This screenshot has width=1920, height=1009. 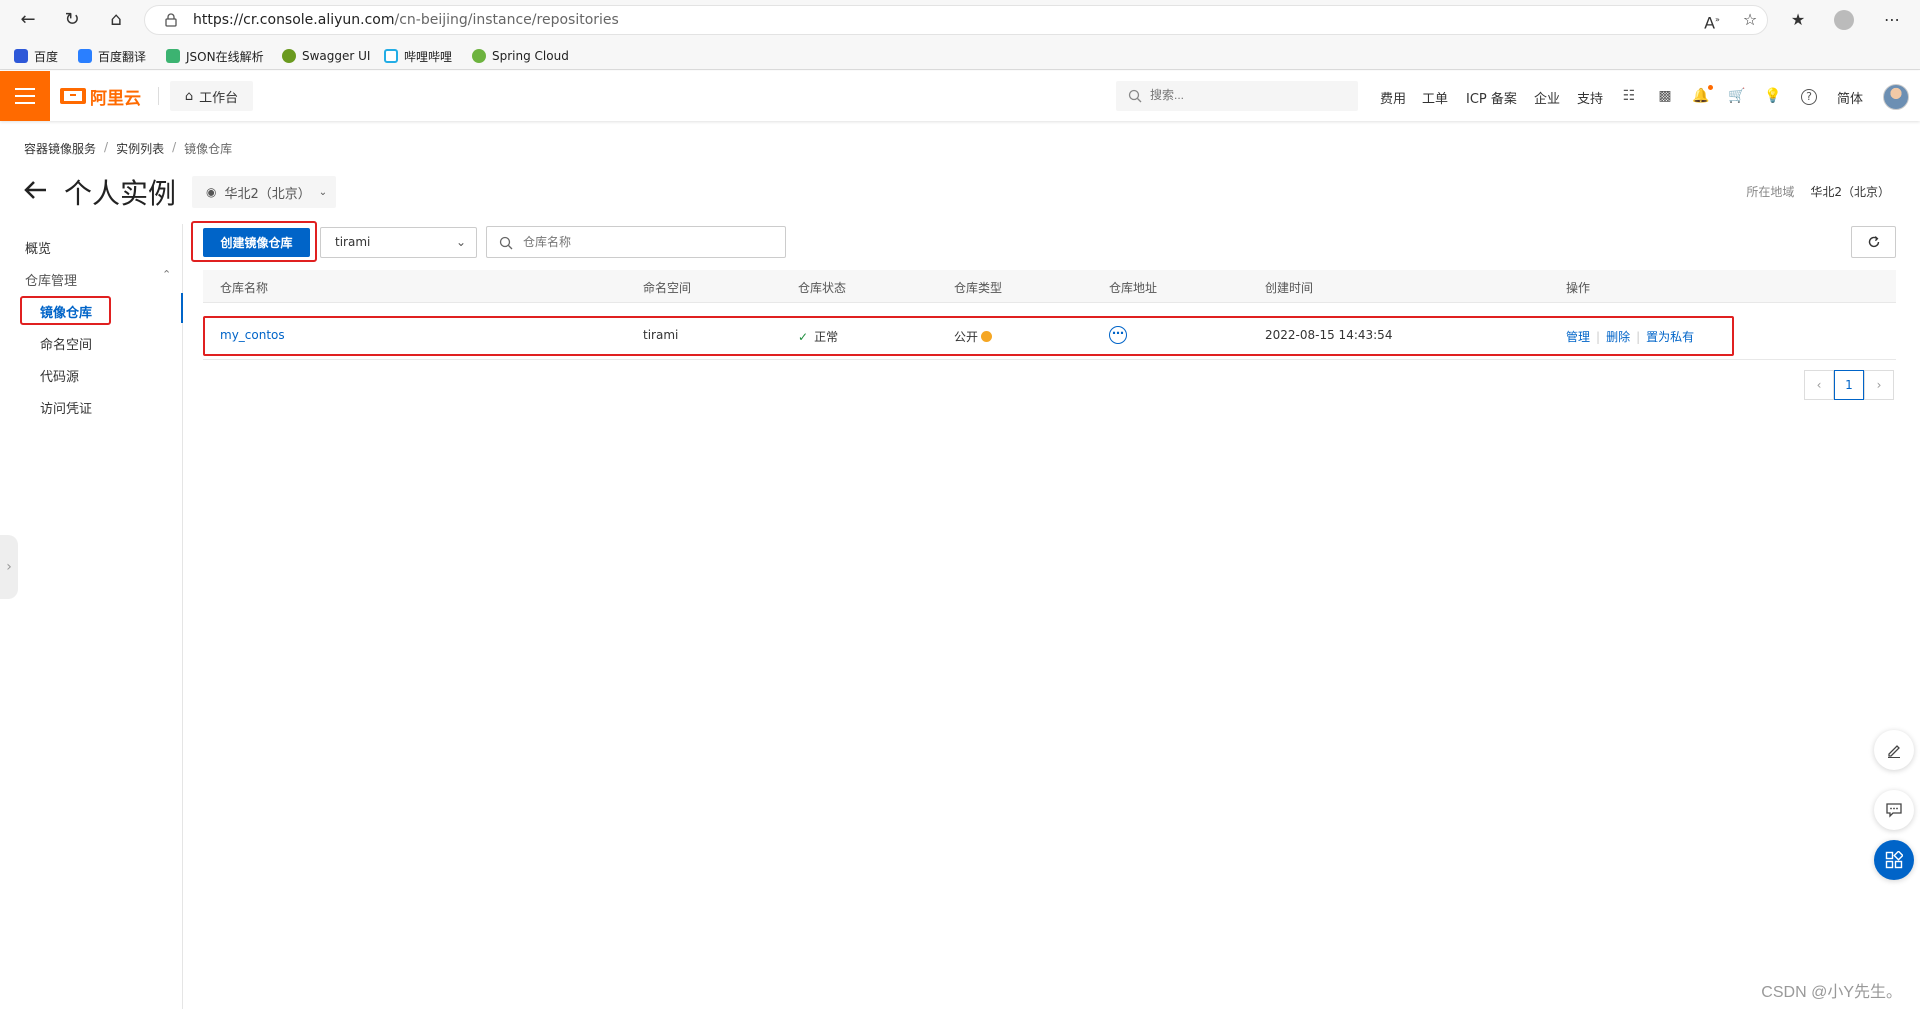 What do you see at coordinates (1737, 96) in the screenshot?
I see `cart-icon: 🛒` at bounding box center [1737, 96].